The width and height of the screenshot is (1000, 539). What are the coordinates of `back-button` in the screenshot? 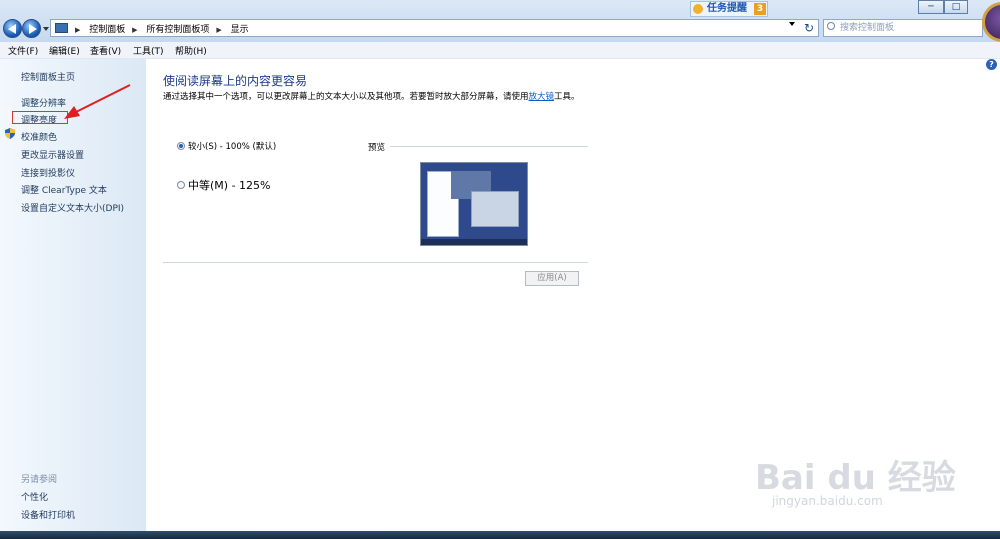 It's located at (12, 28).